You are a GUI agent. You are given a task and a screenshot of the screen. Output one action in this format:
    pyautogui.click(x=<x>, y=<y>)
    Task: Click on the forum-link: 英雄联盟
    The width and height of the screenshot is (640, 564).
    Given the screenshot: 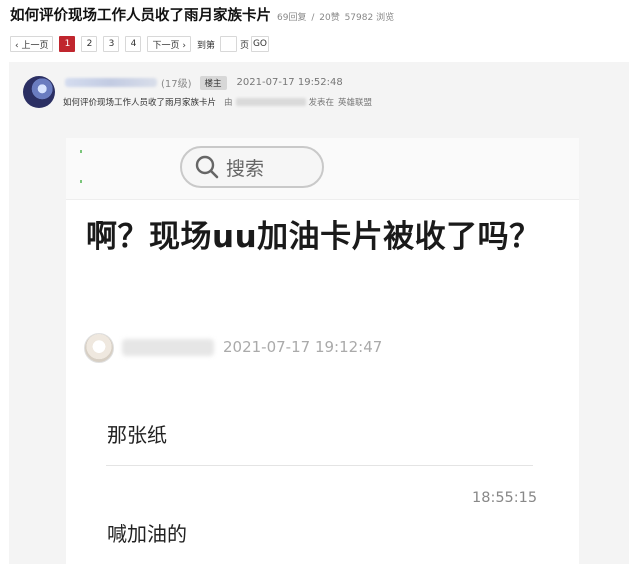 What is the action you would take?
    pyautogui.click(x=355, y=102)
    